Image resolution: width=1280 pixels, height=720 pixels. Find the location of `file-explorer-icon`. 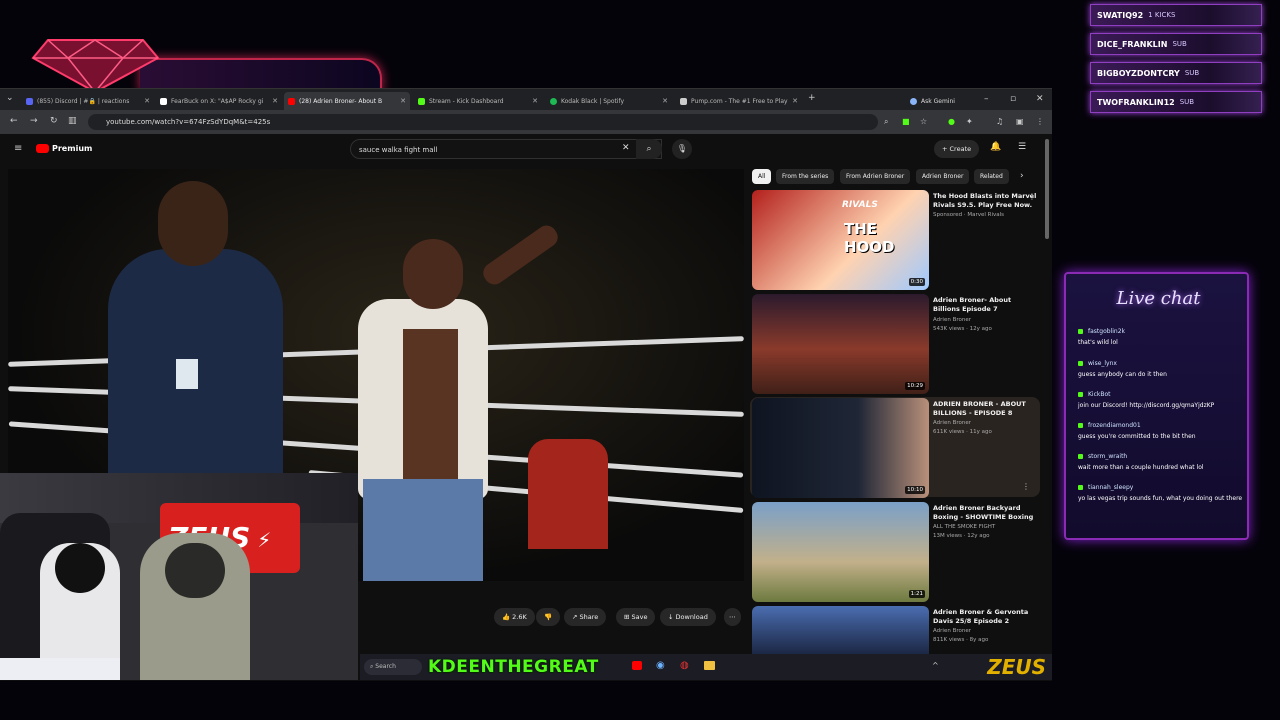

file-explorer-icon is located at coordinates (709, 665).